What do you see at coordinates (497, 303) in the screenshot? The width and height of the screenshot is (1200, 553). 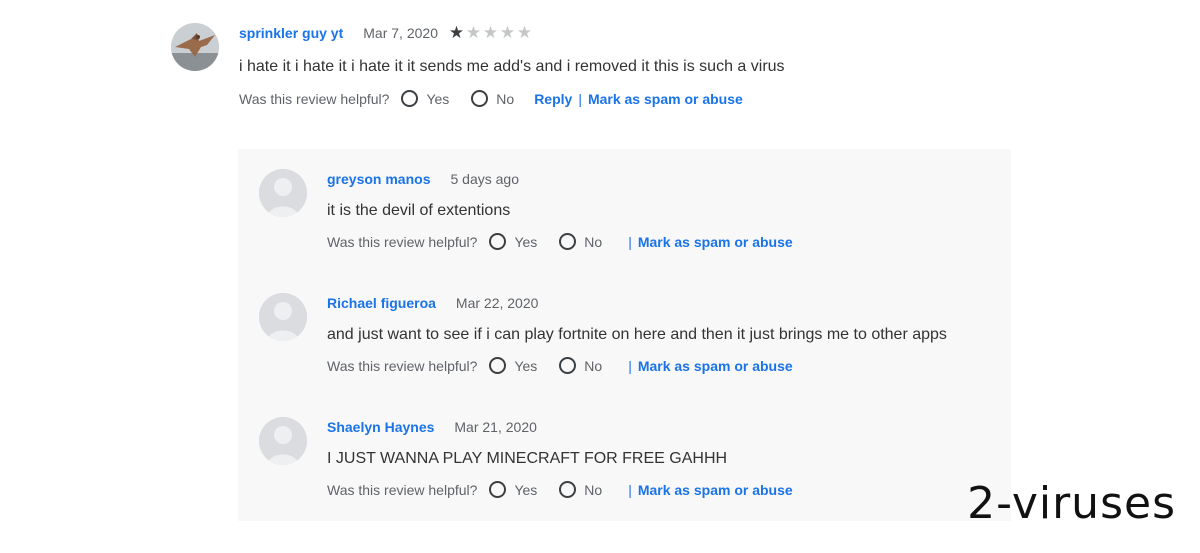 I see `reply-date: Mar 22, 2020` at bounding box center [497, 303].